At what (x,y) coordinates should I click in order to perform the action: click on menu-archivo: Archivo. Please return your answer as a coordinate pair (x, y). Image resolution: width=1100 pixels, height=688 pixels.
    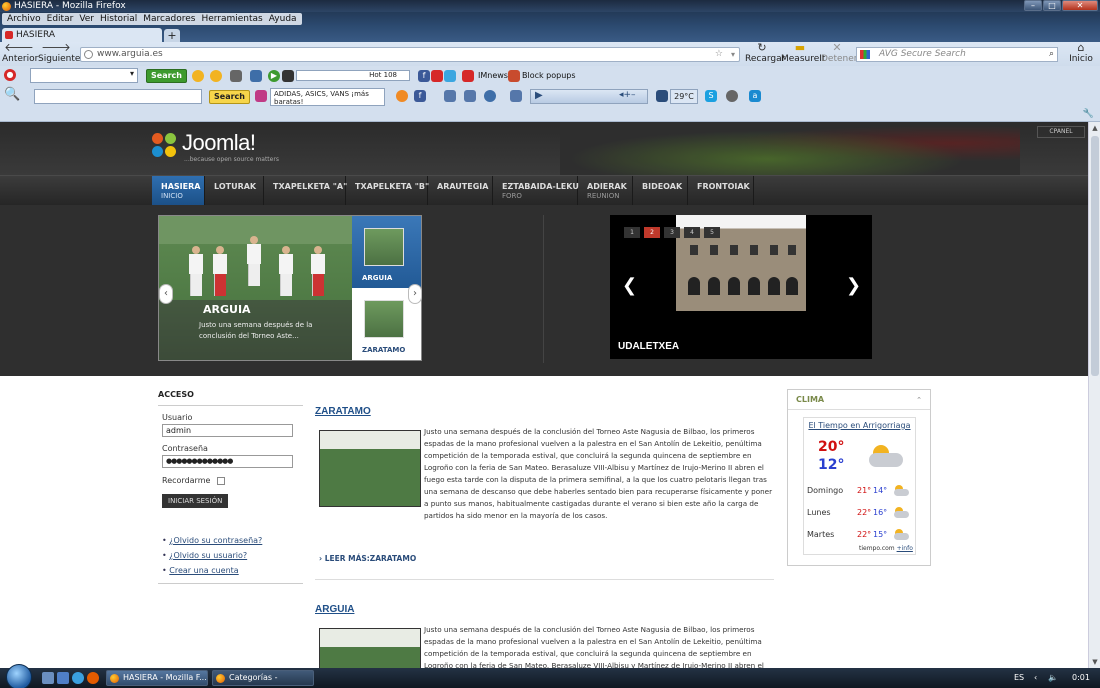
    Looking at the image, I should click on (24, 19).